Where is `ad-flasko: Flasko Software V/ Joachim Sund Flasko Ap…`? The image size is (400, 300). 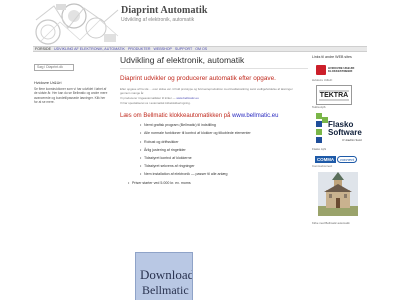
ad-flasko: Flasko Software V/ Joachim Sund Flasko Ap… is located at coordinates (341, 131).